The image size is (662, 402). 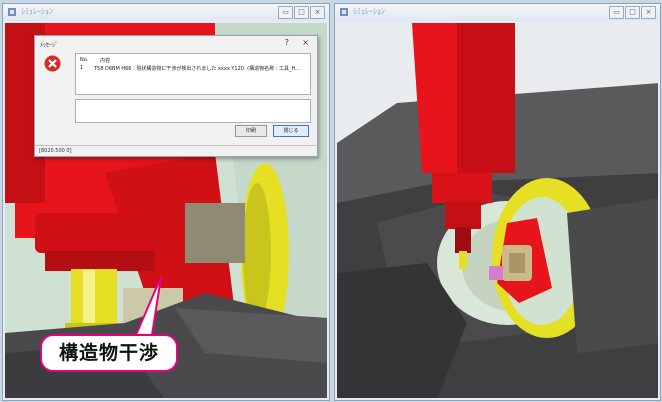 I want to click on interference-callout: 構造物干渉, so click(x=109, y=353).